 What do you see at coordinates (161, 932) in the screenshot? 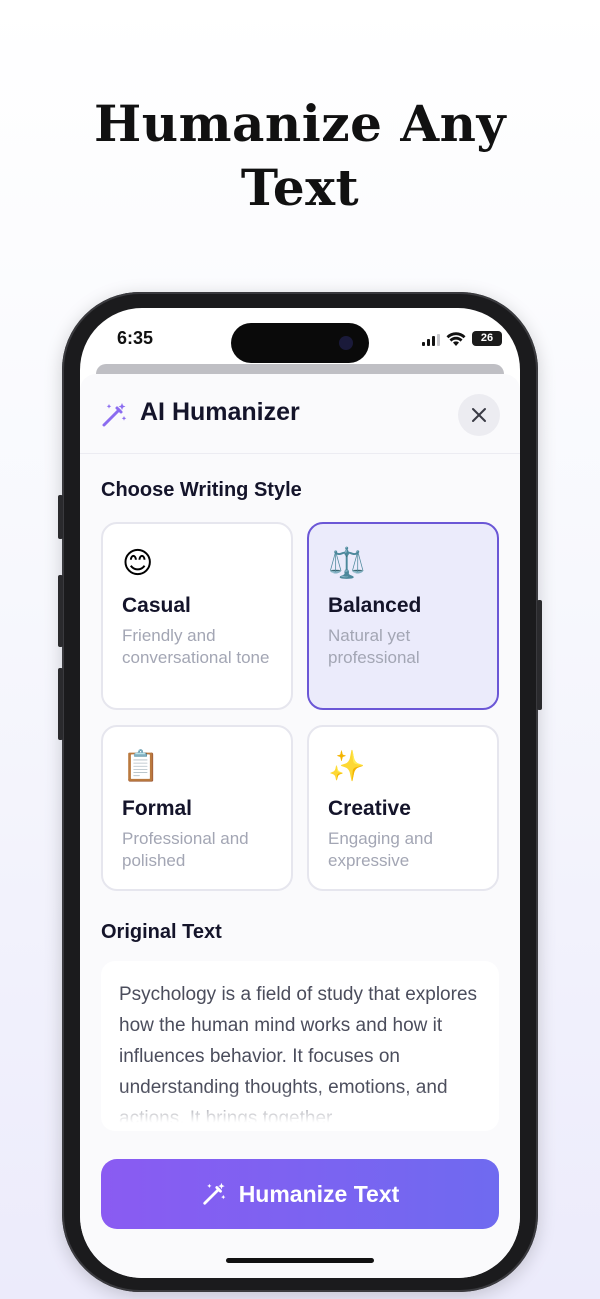
I see `original-text-heading: Original Text` at bounding box center [161, 932].